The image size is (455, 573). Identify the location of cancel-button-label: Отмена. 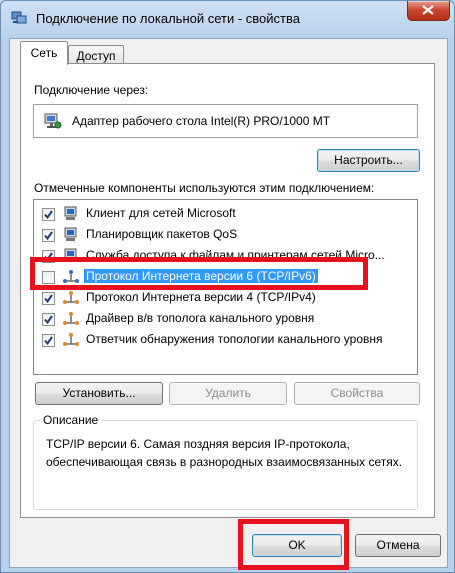
(398, 545).